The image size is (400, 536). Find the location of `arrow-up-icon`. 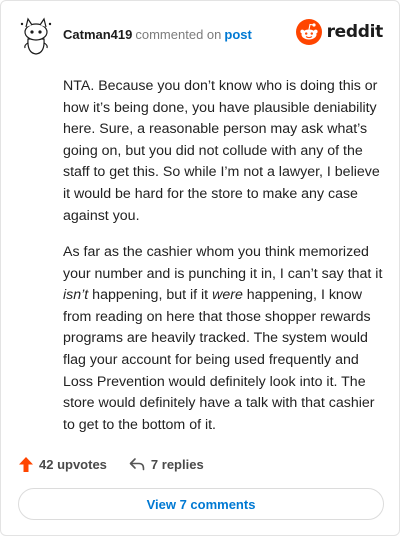

arrow-up-icon is located at coordinates (26, 464).